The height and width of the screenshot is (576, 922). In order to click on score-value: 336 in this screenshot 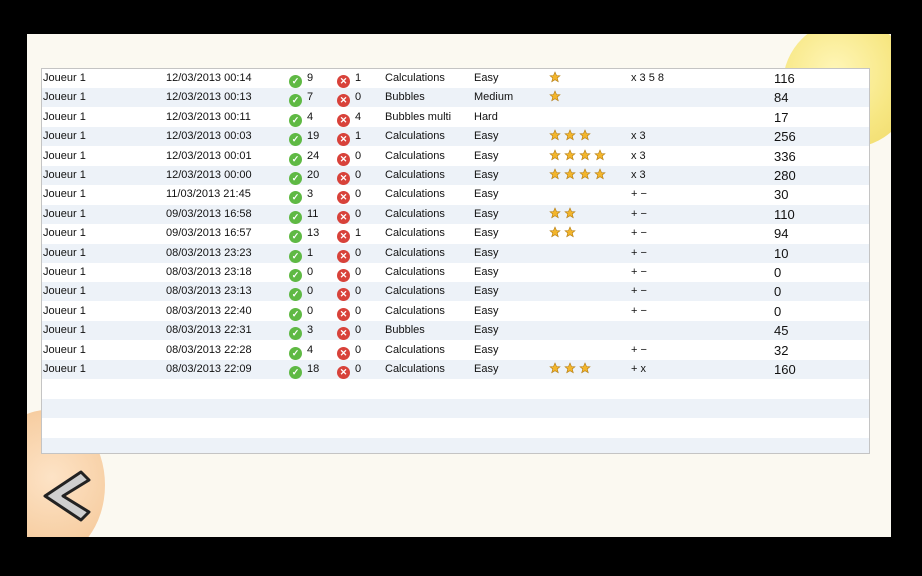, I will do `click(785, 156)`.